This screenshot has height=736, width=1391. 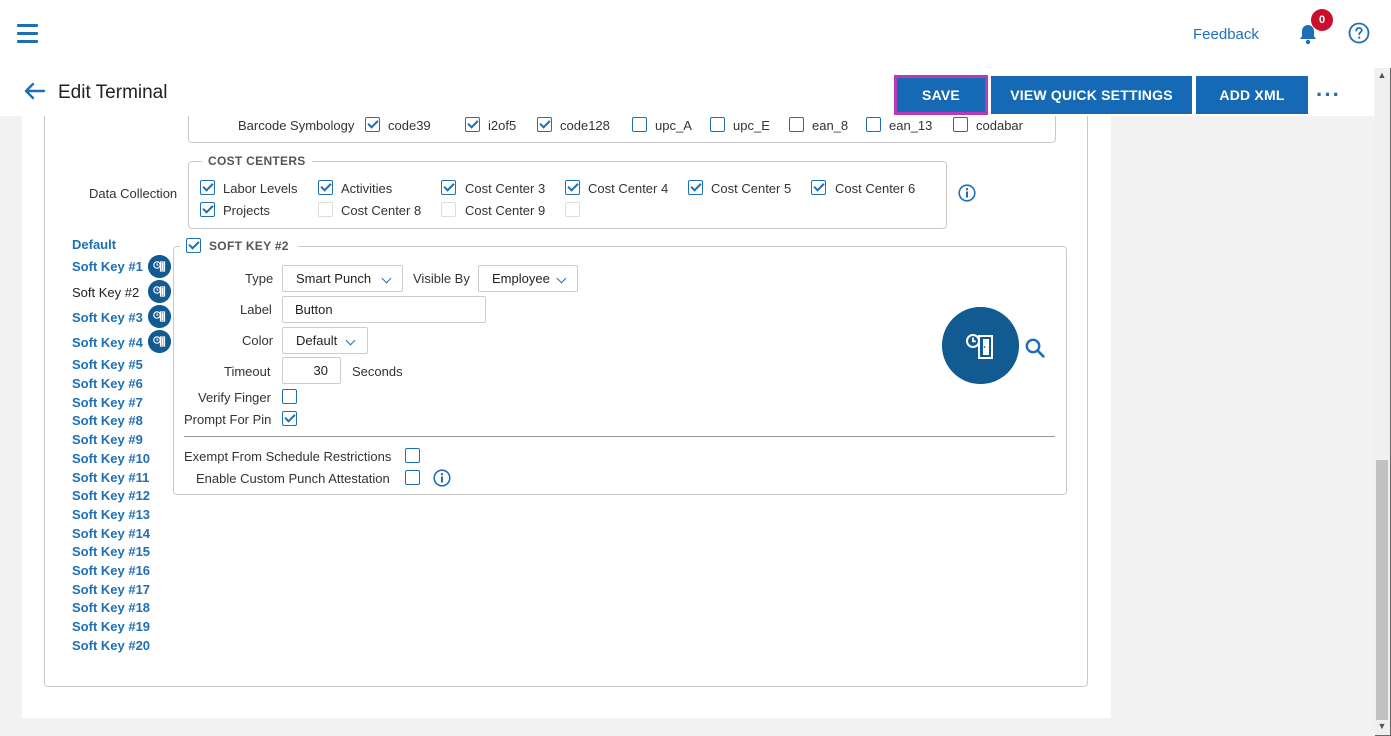 What do you see at coordinates (960, 124) in the screenshot?
I see `barcode-checkbox-codabar` at bounding box center [960, 124].